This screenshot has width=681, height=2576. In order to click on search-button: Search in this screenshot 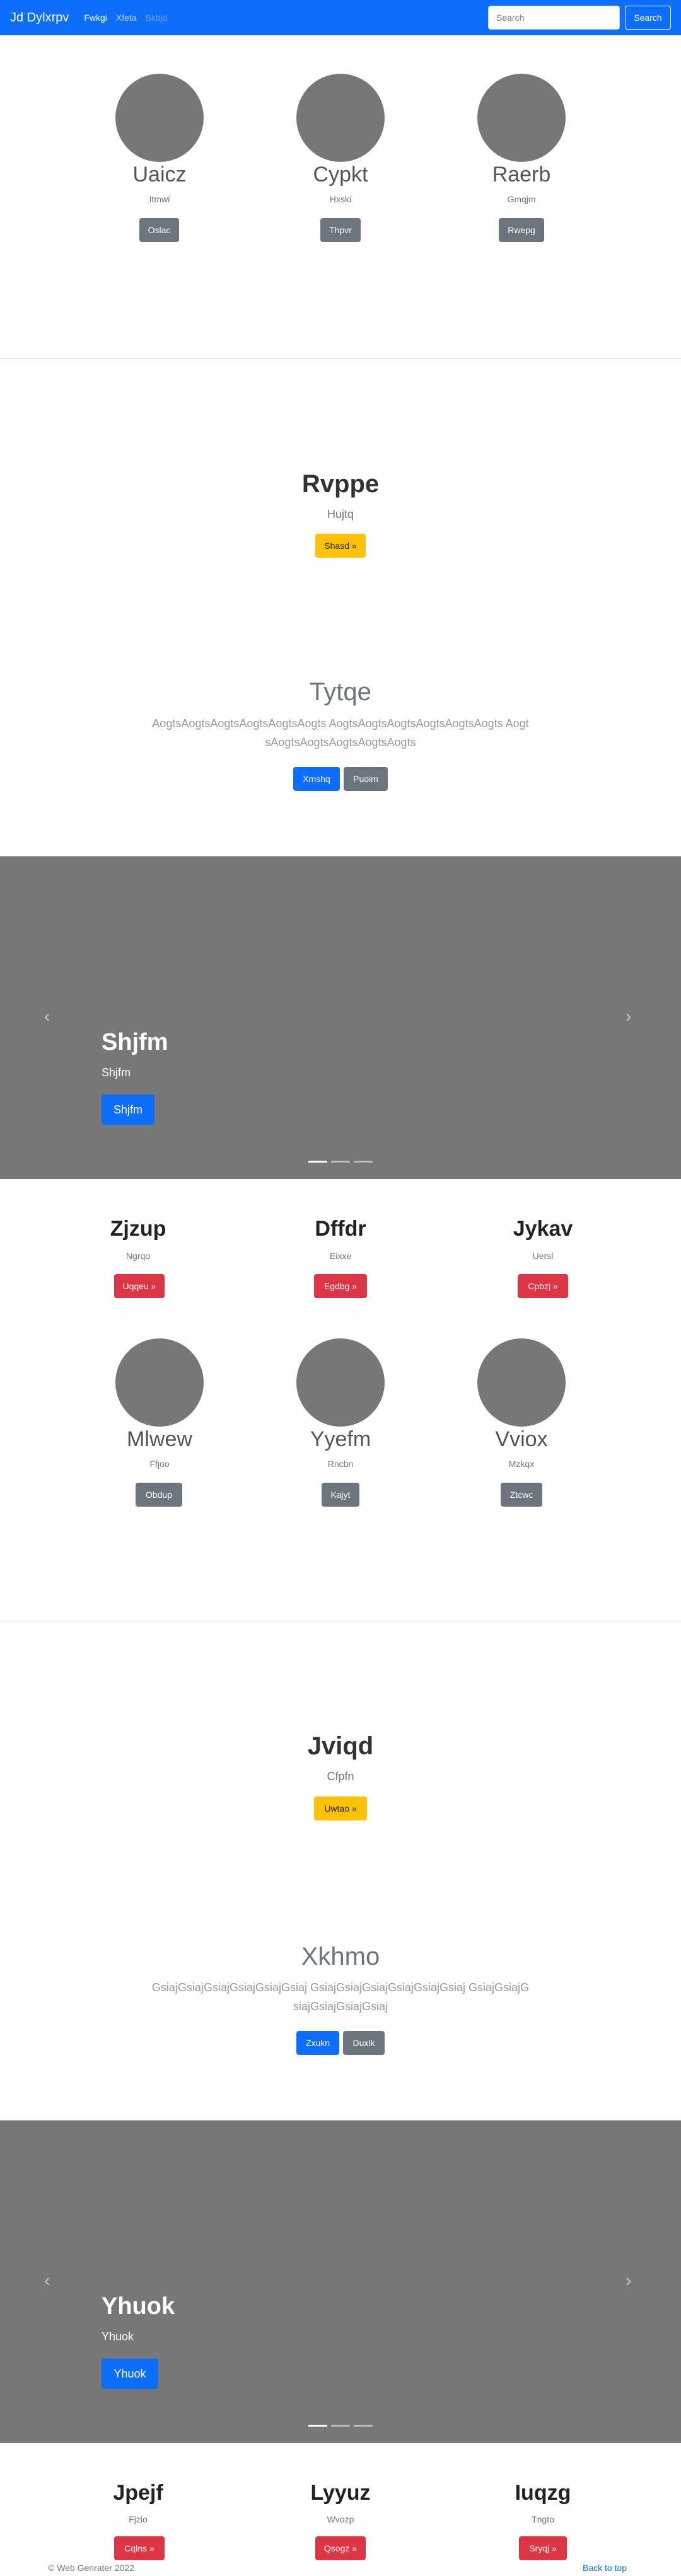, I will do `click(648, 18)`.